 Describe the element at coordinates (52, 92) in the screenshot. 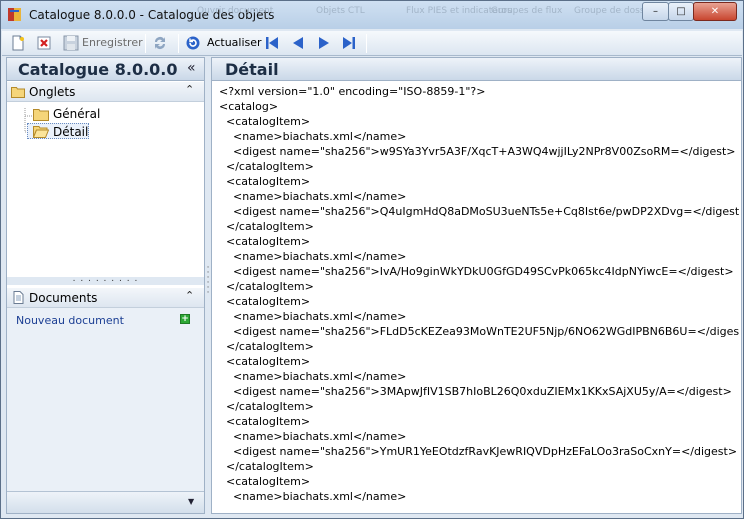

I see `tabs-section-title: Onglets` at that location.